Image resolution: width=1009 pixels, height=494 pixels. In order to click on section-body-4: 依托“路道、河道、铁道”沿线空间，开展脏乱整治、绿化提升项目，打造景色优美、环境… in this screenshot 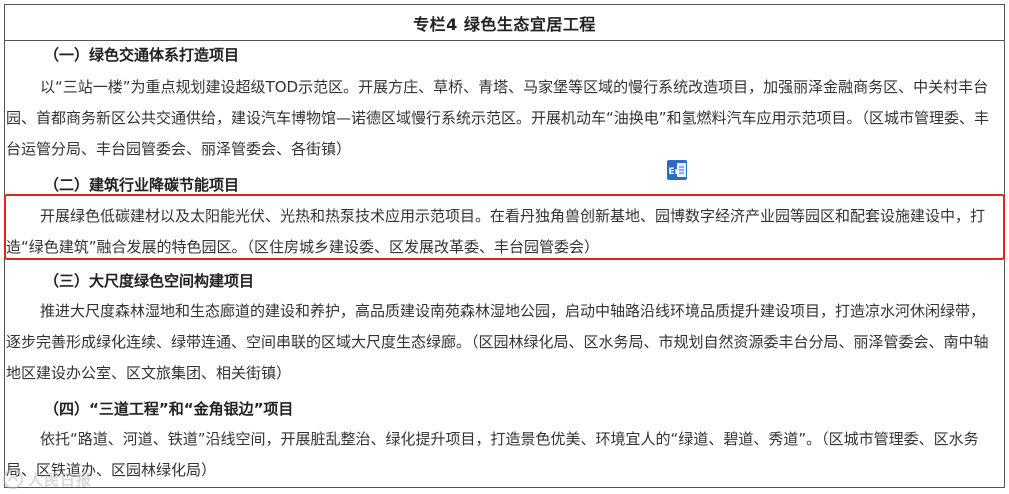, I will do `click(492, 454)`.